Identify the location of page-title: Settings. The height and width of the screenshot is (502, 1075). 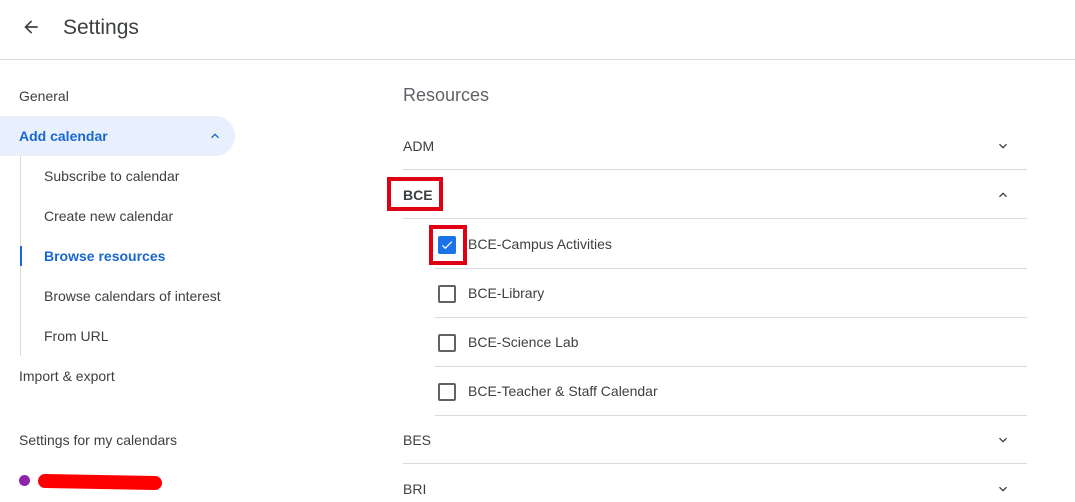
(101, 27).